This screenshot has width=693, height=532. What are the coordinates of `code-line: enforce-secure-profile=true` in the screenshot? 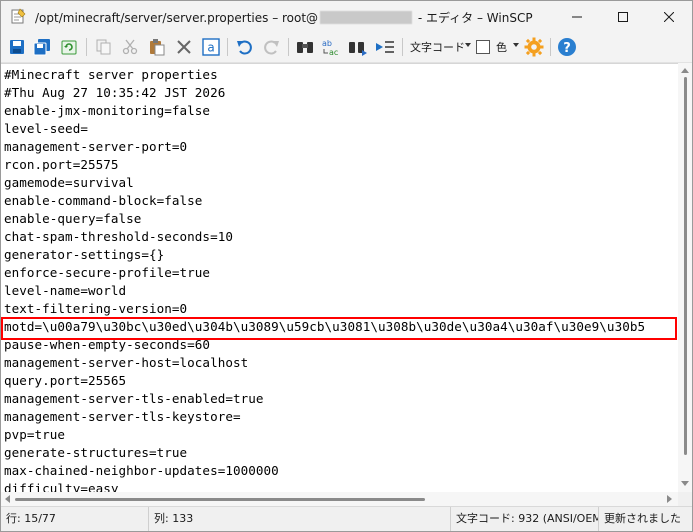 It's located at (107, 272).